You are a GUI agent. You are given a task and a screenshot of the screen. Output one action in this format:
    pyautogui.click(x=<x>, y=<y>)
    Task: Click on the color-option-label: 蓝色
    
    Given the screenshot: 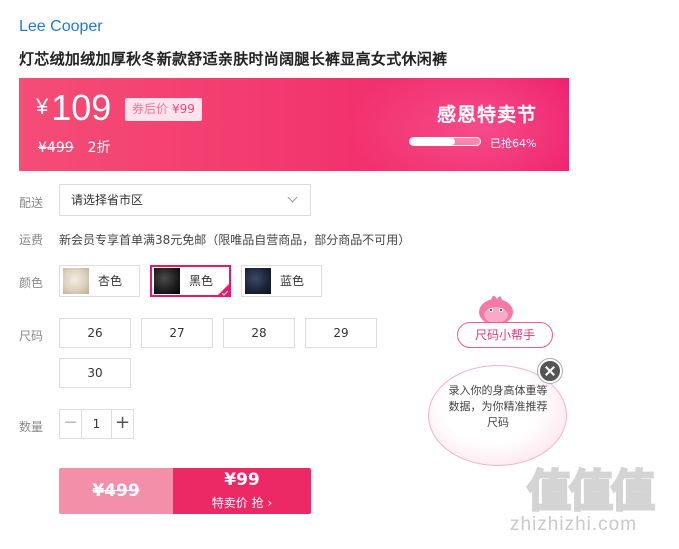 What is the action you would take?
    pyautogui.click(x=292, y=281)
    